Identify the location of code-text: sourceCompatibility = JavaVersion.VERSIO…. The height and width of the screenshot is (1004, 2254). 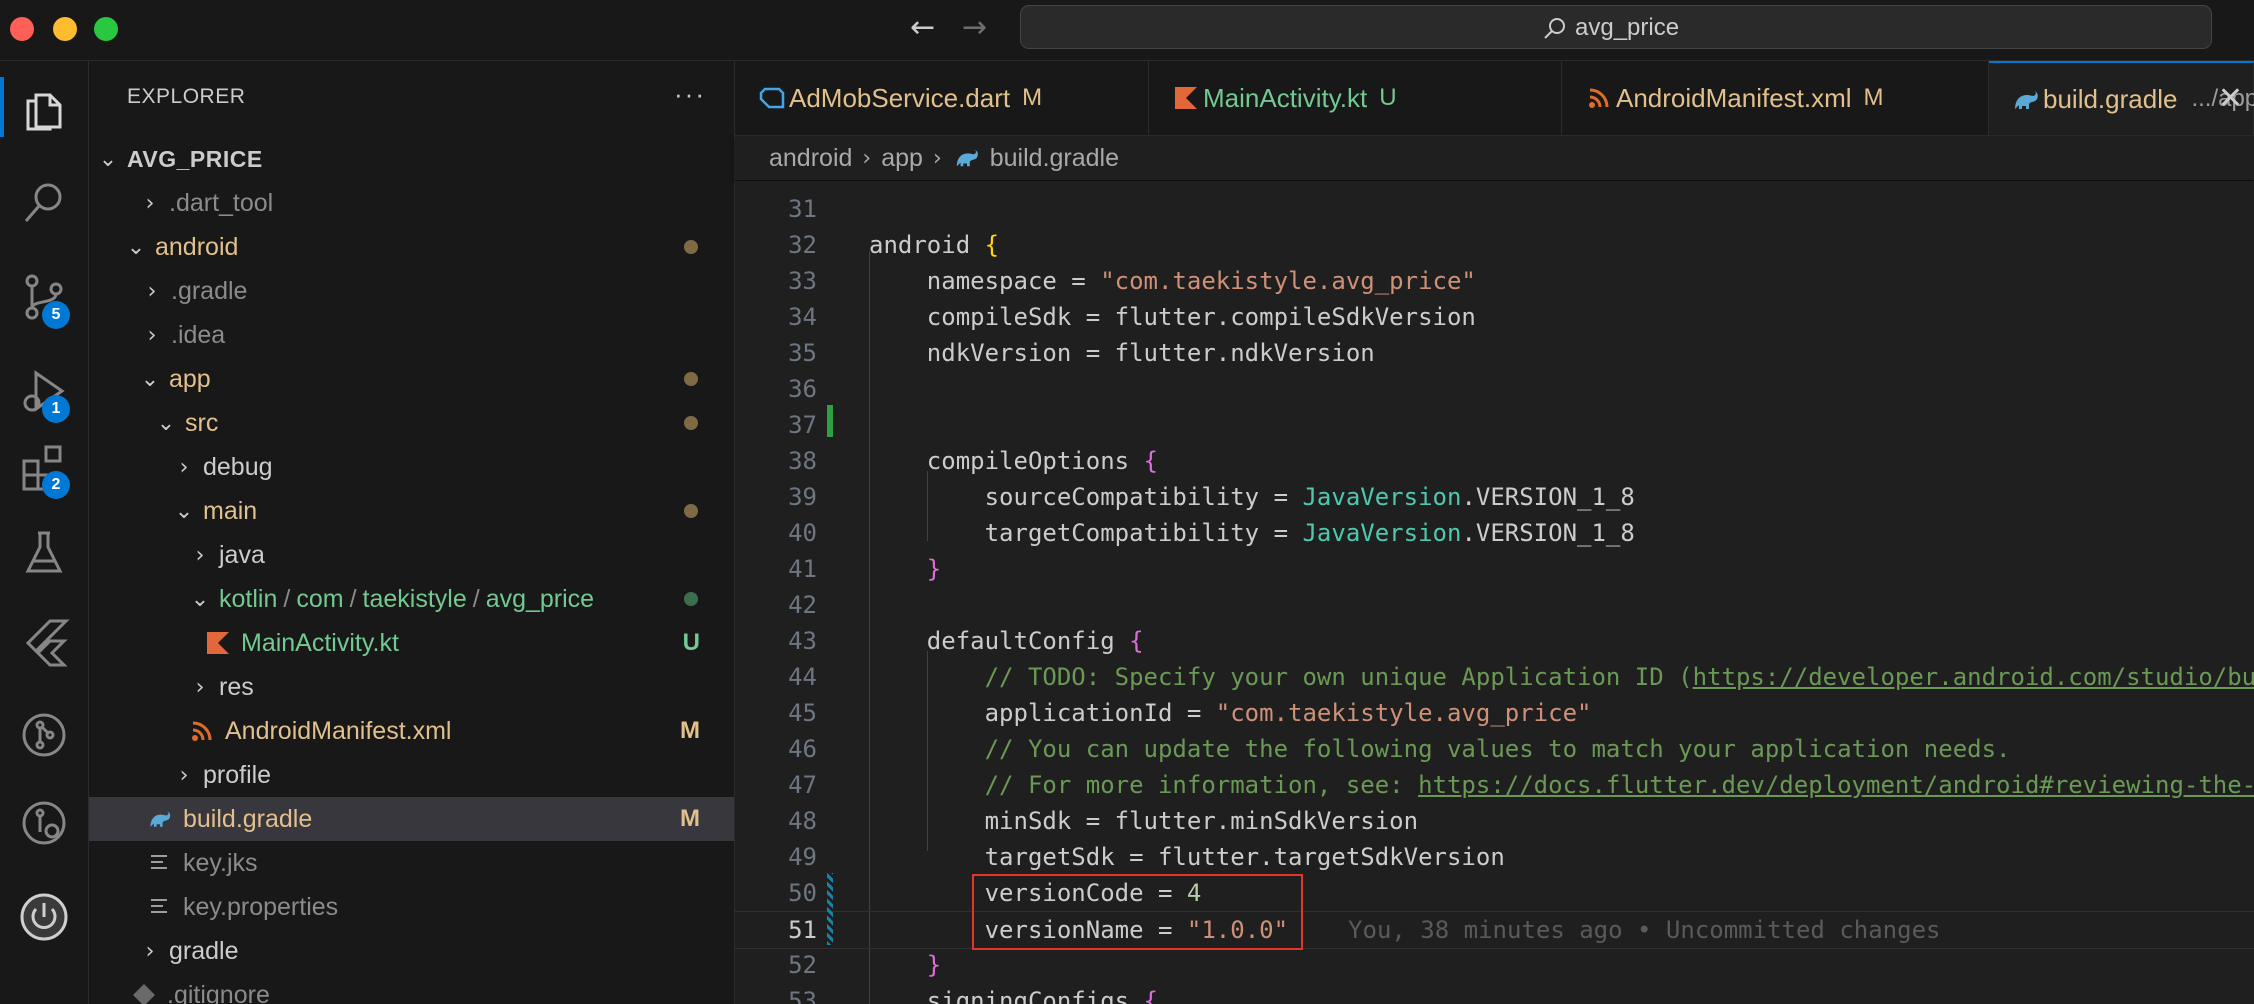
(1252, 497).